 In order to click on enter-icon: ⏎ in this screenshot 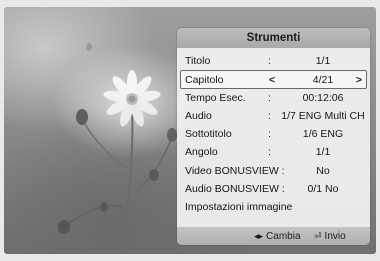, I will do `click(318, 236)`.